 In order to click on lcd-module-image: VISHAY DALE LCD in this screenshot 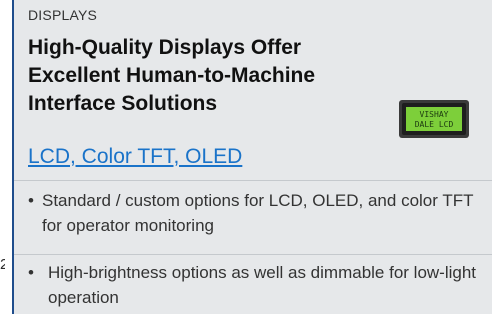, I will do `click(434, 119)`.